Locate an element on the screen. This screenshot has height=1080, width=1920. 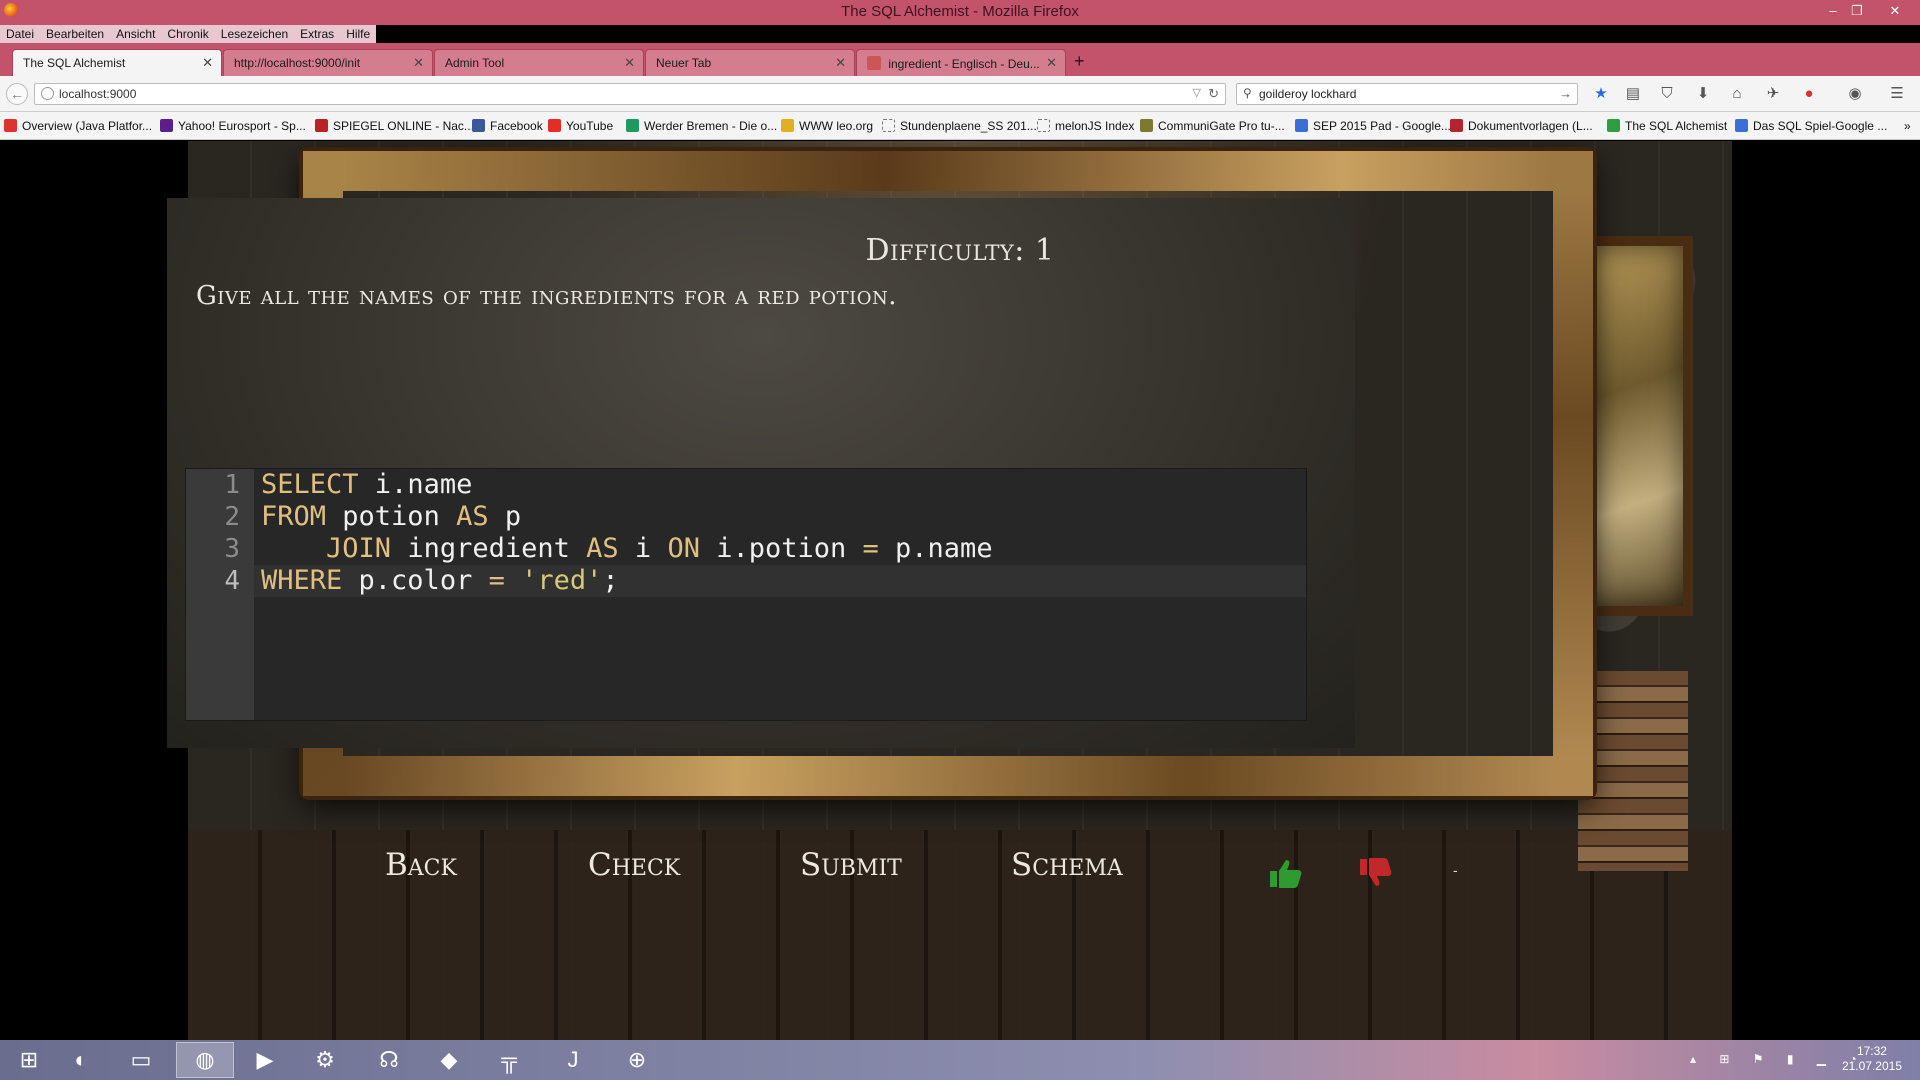
clock-time: 17:32 is located at coordinates (1871, 1051).